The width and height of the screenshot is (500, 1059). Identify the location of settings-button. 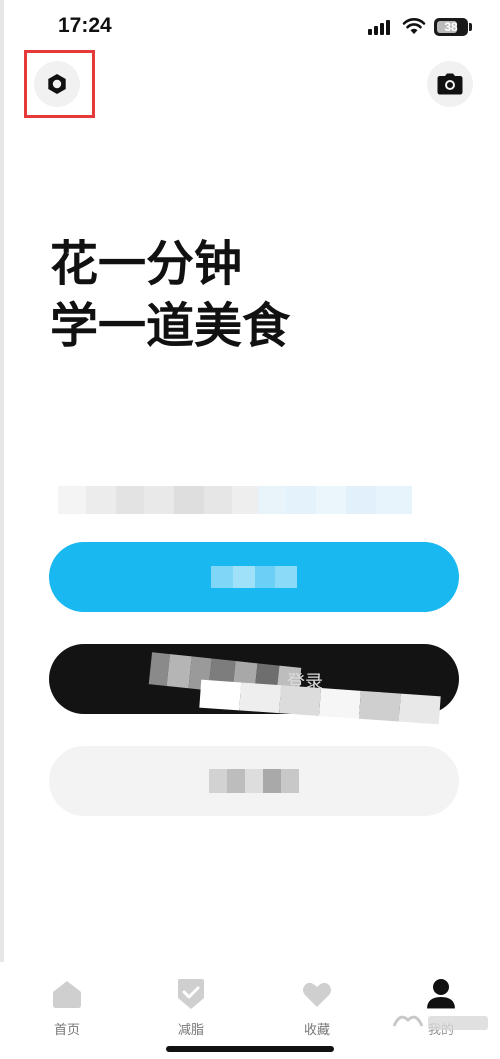
(57, 84).